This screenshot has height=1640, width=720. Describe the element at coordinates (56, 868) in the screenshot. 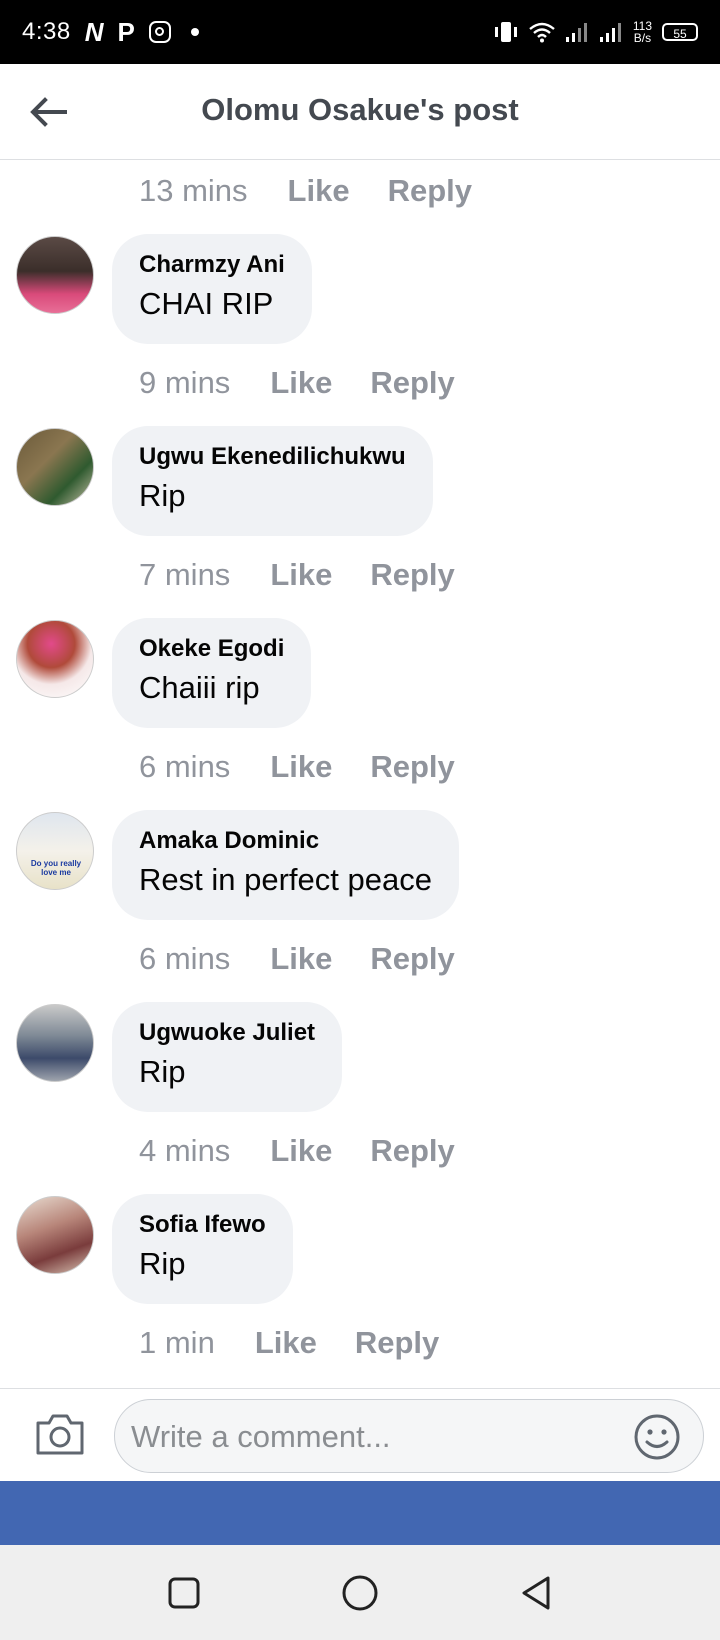

I see `avatar-caption: Do you really love me` at that location.